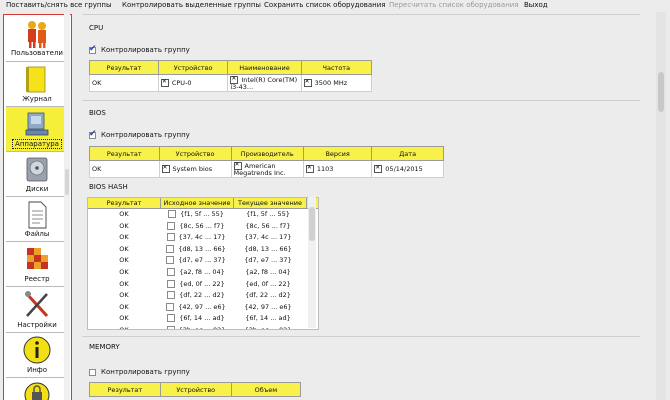 This screenshot has width=670, height=400. I want to click on sidebar-item-label: Журнал, so click(37, 99).